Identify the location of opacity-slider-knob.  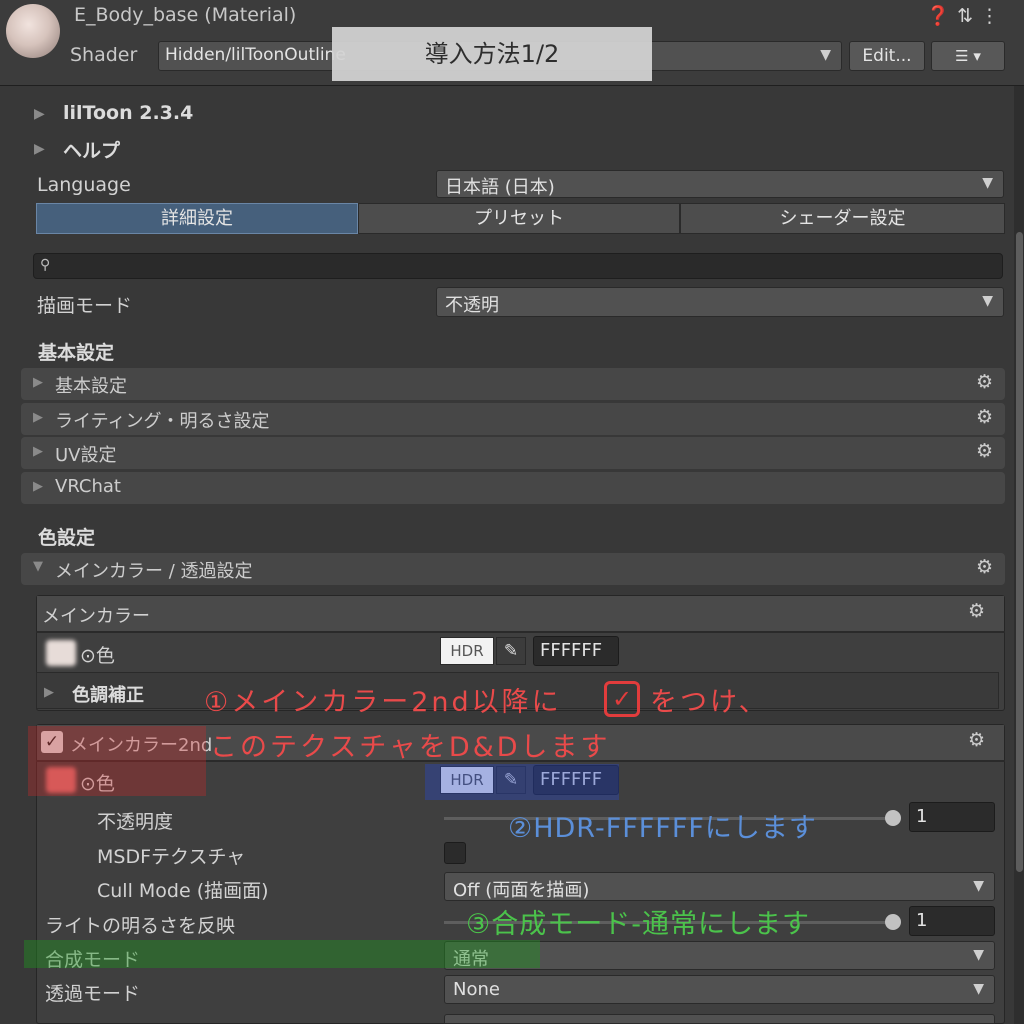
(893, 818).